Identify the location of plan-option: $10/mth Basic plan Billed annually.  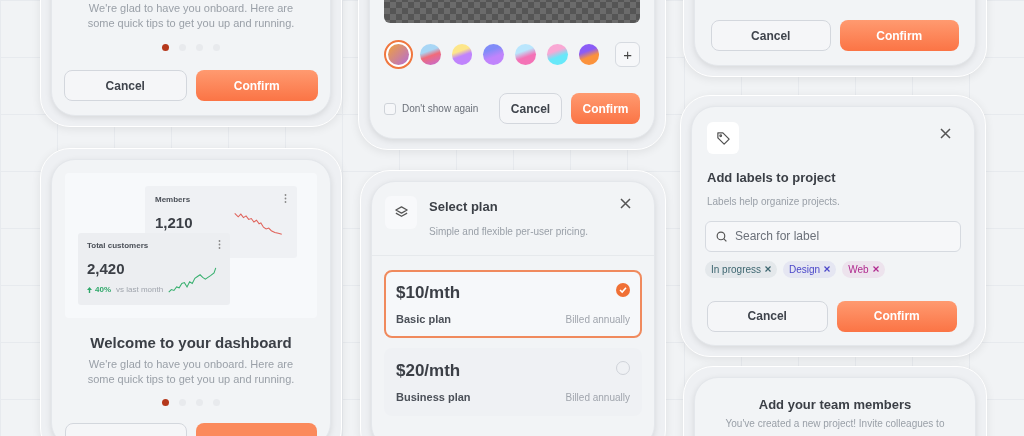
(513, 303).